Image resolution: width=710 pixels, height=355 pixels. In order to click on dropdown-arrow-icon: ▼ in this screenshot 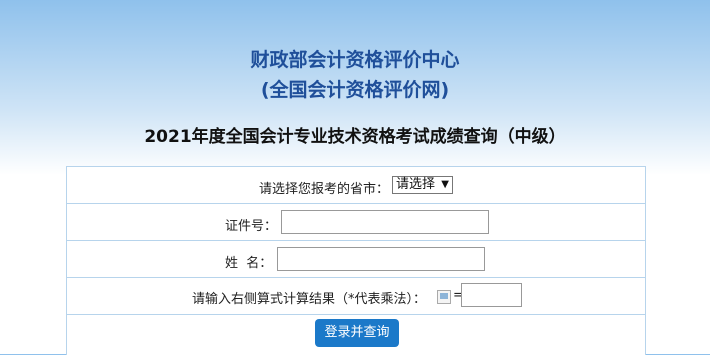, I will do `click(445, 184)`.